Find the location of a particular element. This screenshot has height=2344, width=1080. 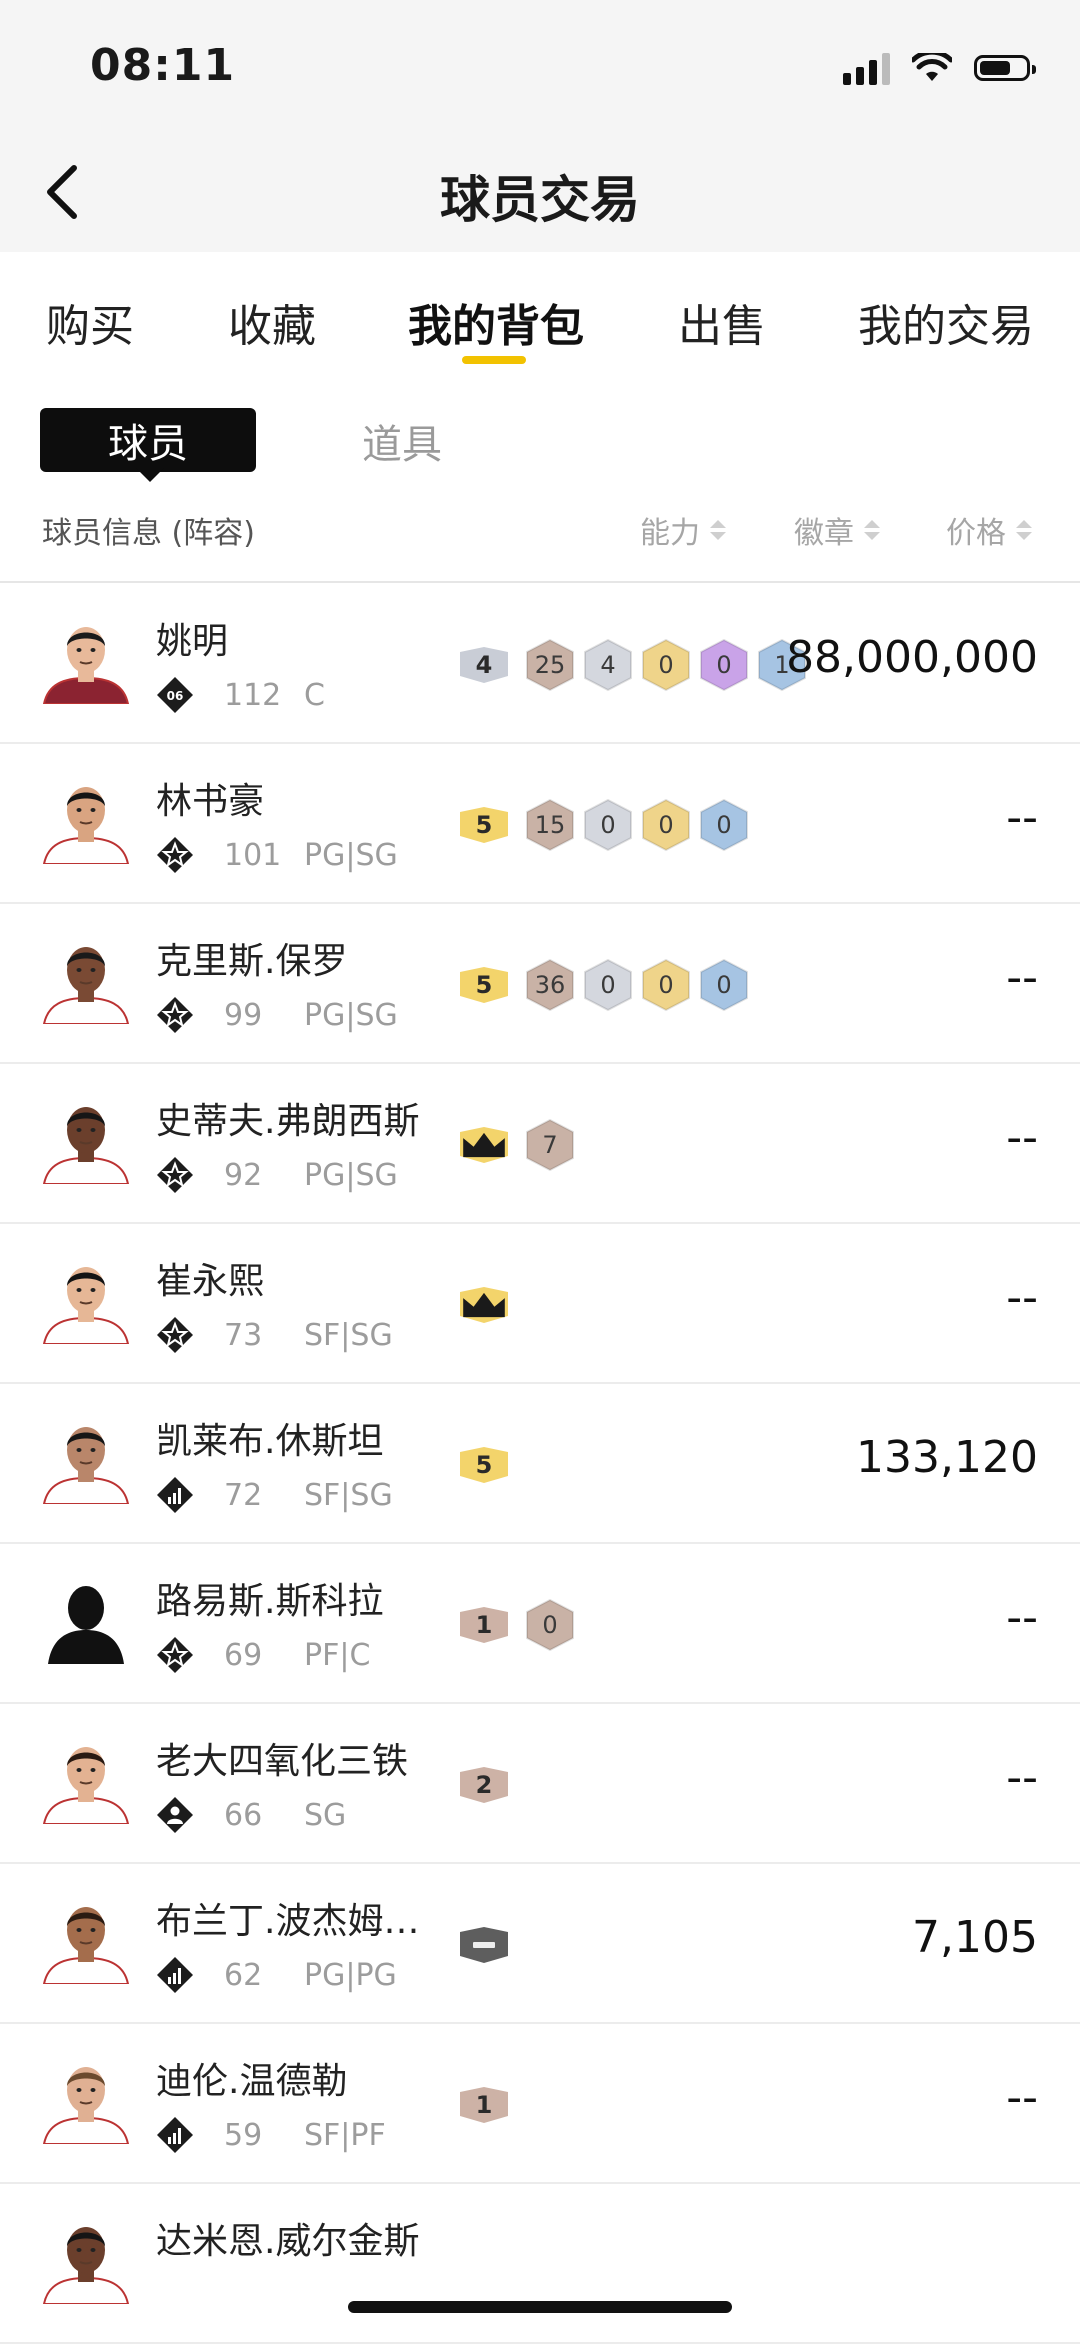

tab-my-backpack: 我的背包 is located at coordinates (496, 322).